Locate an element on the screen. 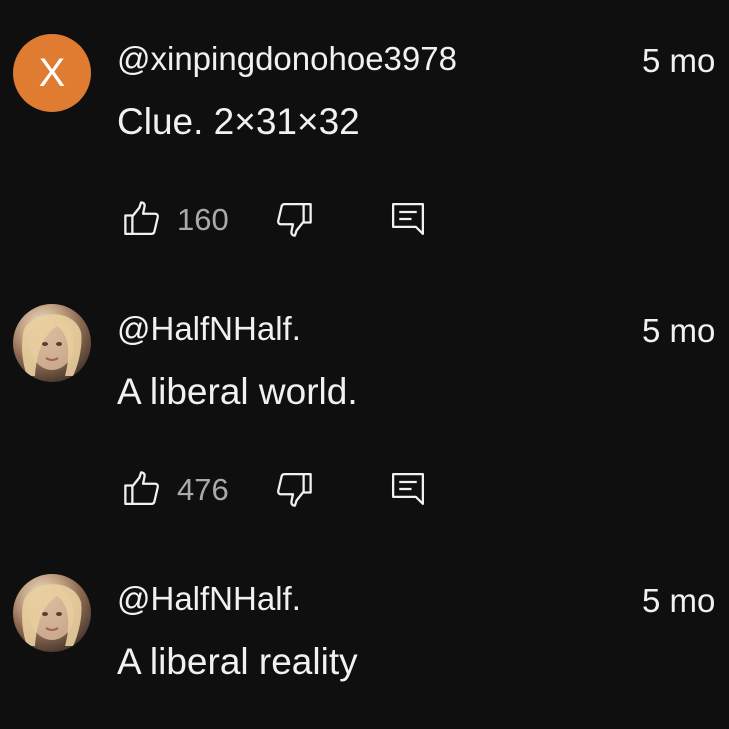  comment-actions: 476 is located at coordinates (282, 491).